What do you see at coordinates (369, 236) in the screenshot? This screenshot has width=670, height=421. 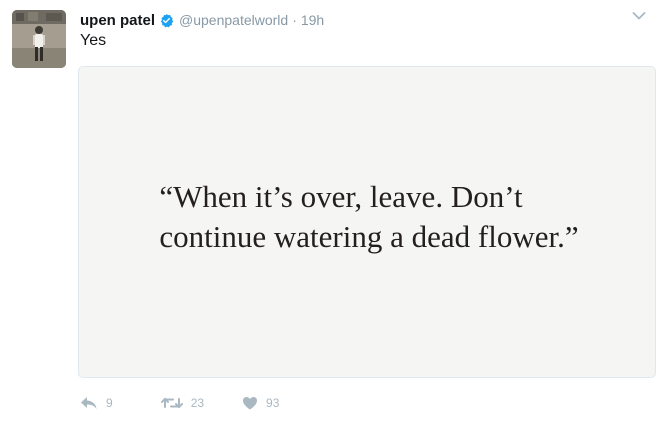 I see `quote-line-2: continue watering a dead flower.”` at bounding box center [369, 236].